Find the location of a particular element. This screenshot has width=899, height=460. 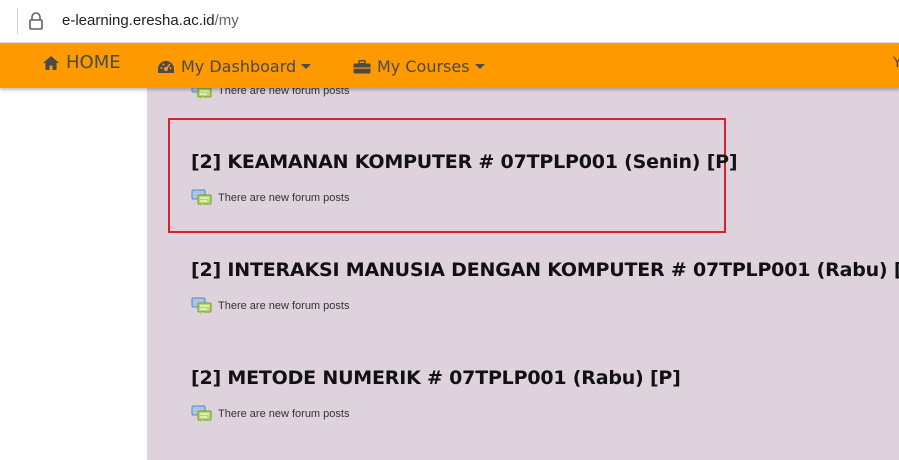

url-text: e-learning.eresha.ac.id/my is located at coordinates (150, 20).